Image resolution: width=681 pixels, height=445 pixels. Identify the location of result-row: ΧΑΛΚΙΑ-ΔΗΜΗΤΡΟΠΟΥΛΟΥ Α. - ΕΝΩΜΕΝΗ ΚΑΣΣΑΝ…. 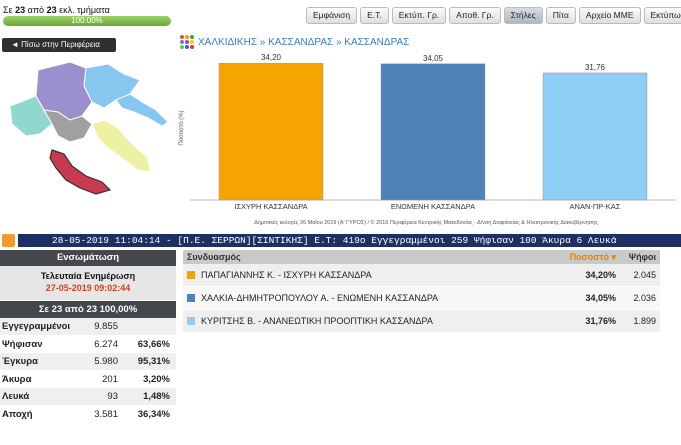
(421, 298).